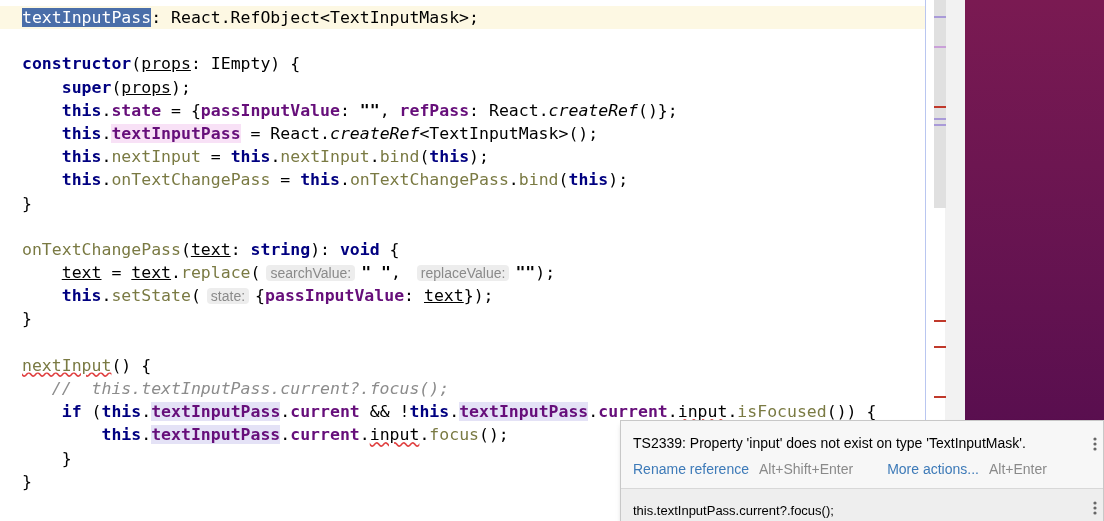 Image resolution: width=1104 pixels, height=521 pixels. Describe the element at coordinates (77, 64) in the screenshot. I see `code-token: constructor` at that location.